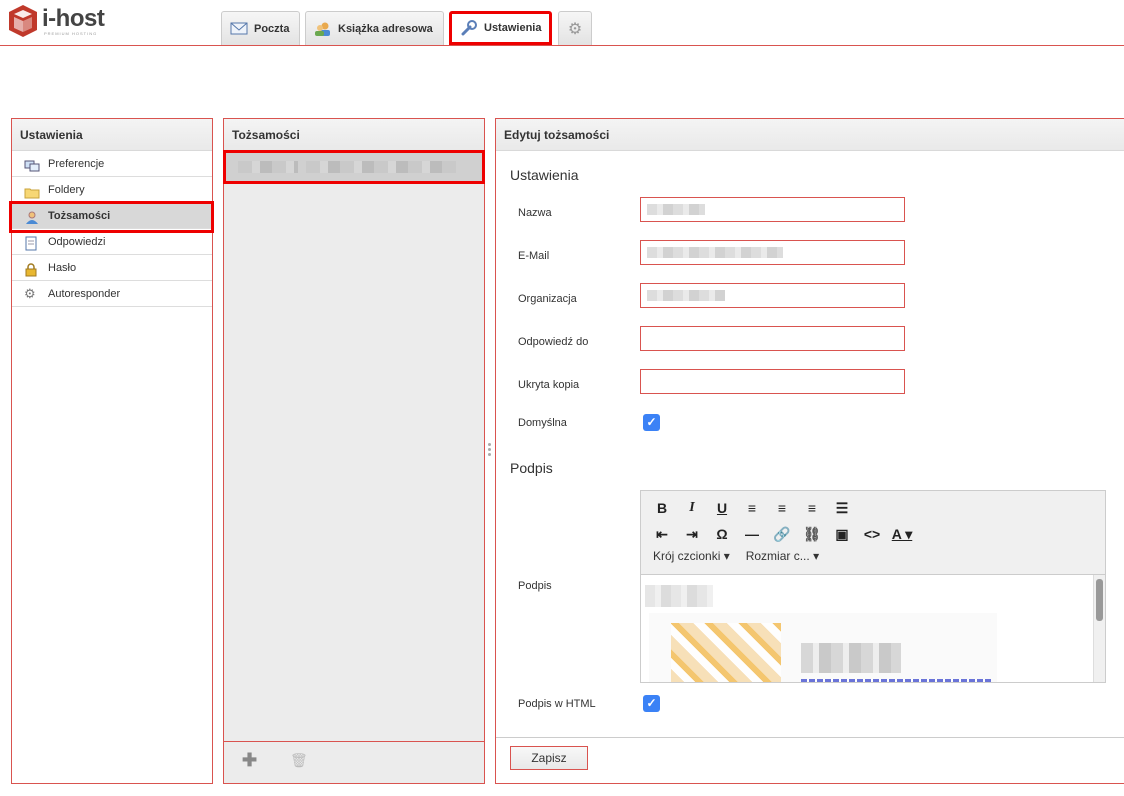  What do you see at coordinates (84, 294) in the screenshot?
I see `sidebar-item-label: Autoresponder` at bounding box center [84, 294].